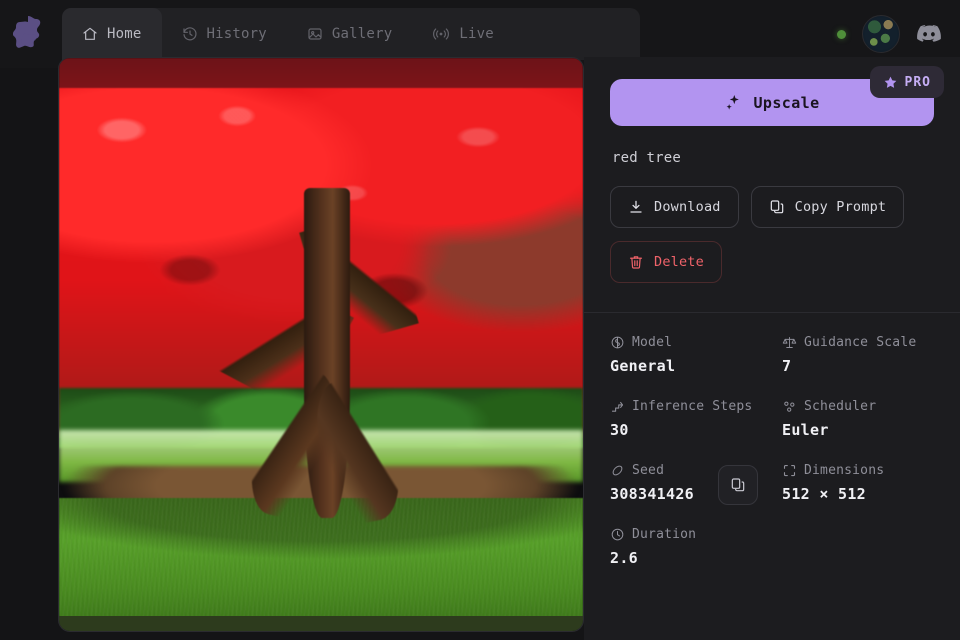  I want to click on delete-button-label: Delete, so click(679, 262).